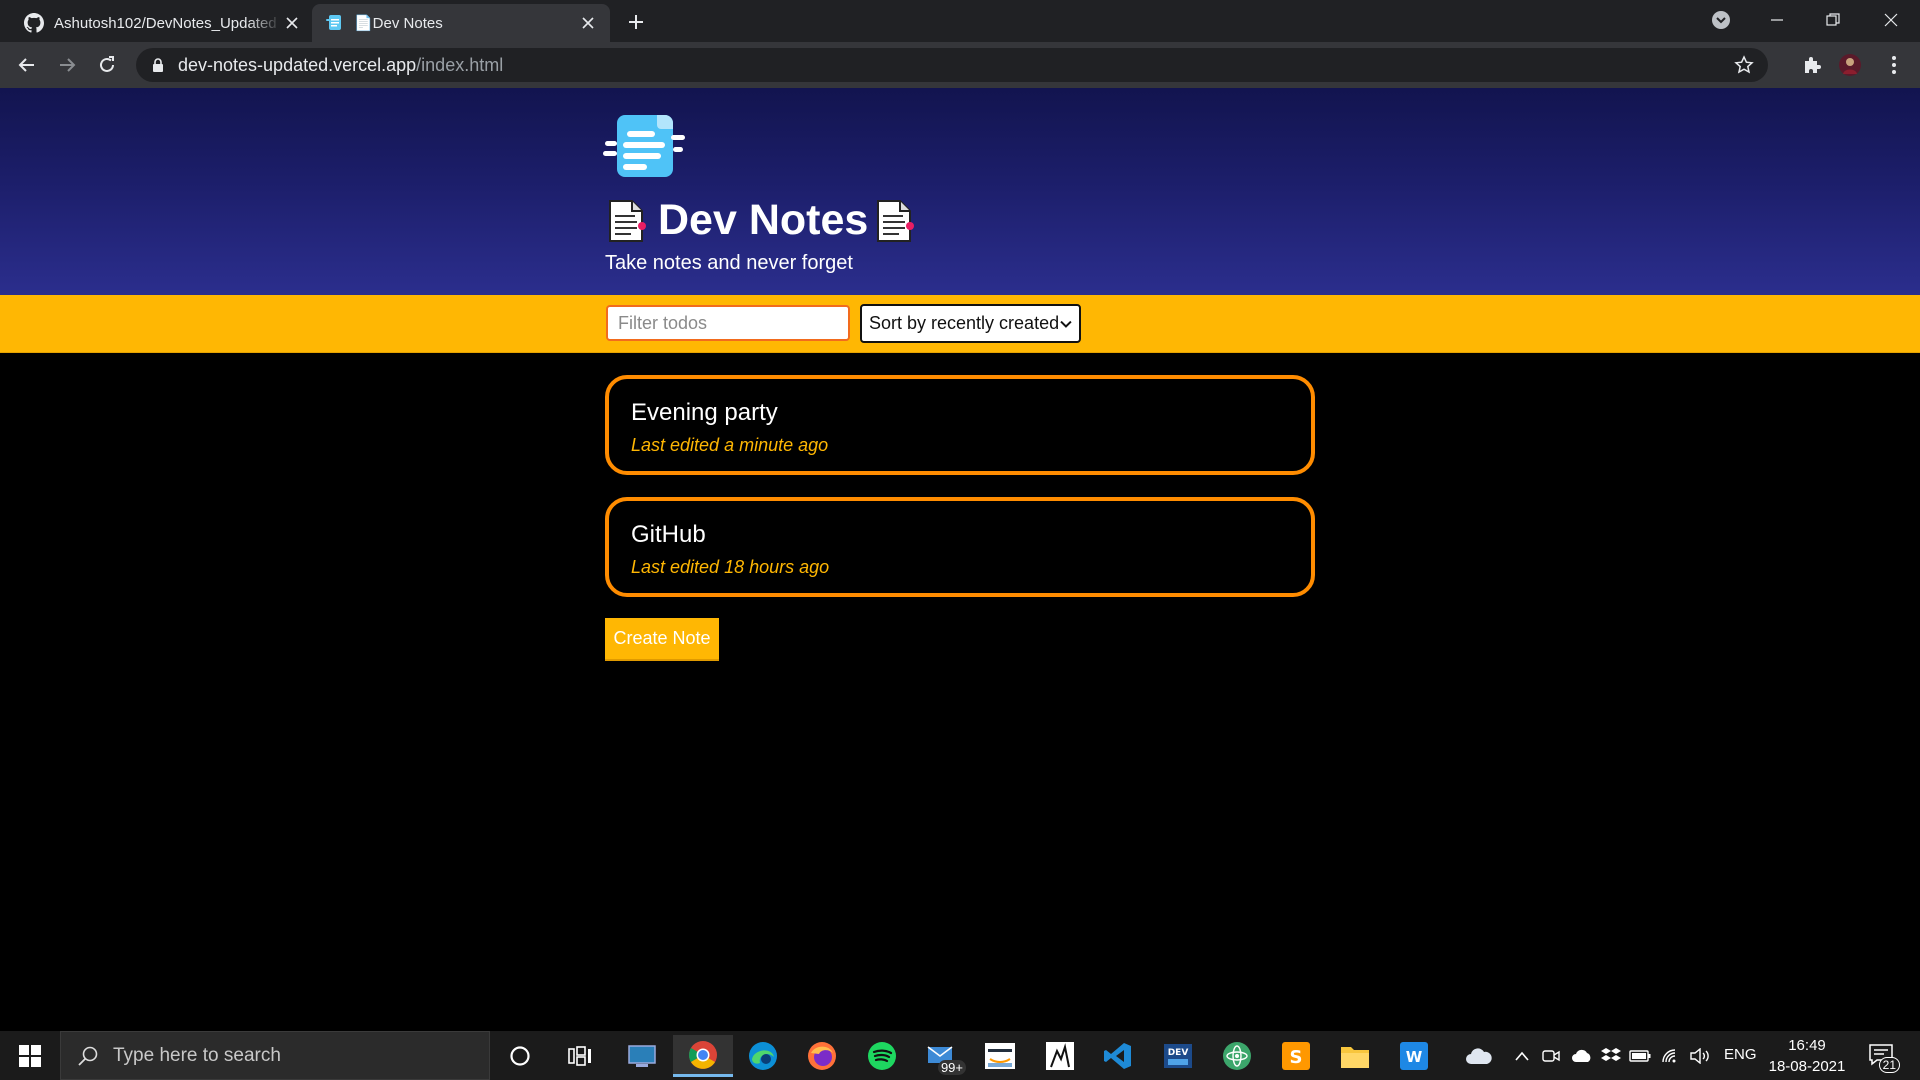 Image resolution: width=1920 pixels, height=1080 pixels. What do you see at coordinates (952, 65) in the screenshot?
I see `address-bar: dev-notes-updated.vercel.app/index.html` at bounding box center [952, 65].